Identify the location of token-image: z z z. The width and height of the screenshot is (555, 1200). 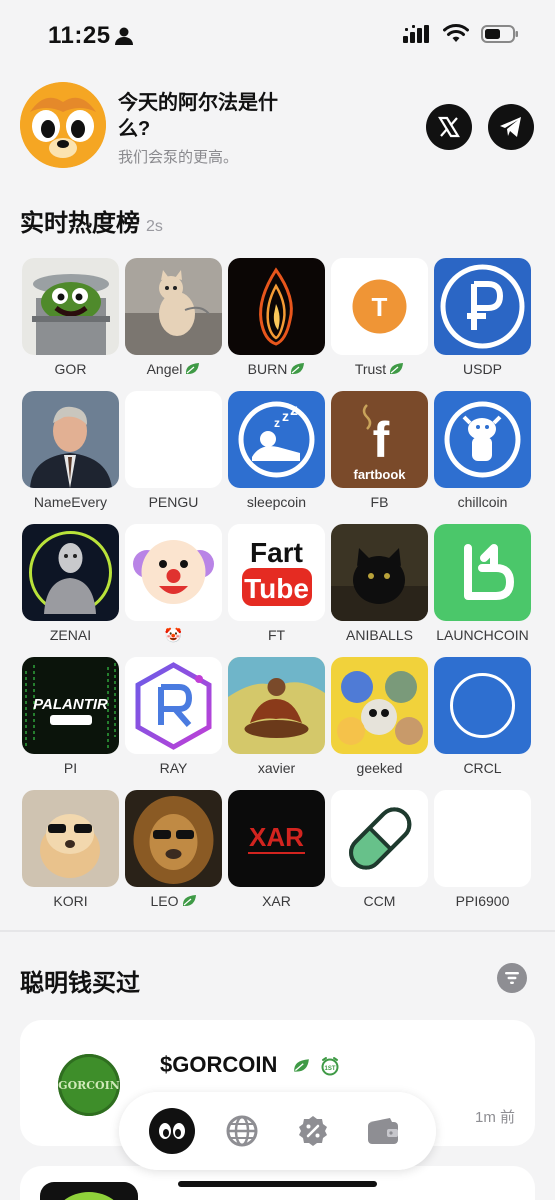
(276, 439).